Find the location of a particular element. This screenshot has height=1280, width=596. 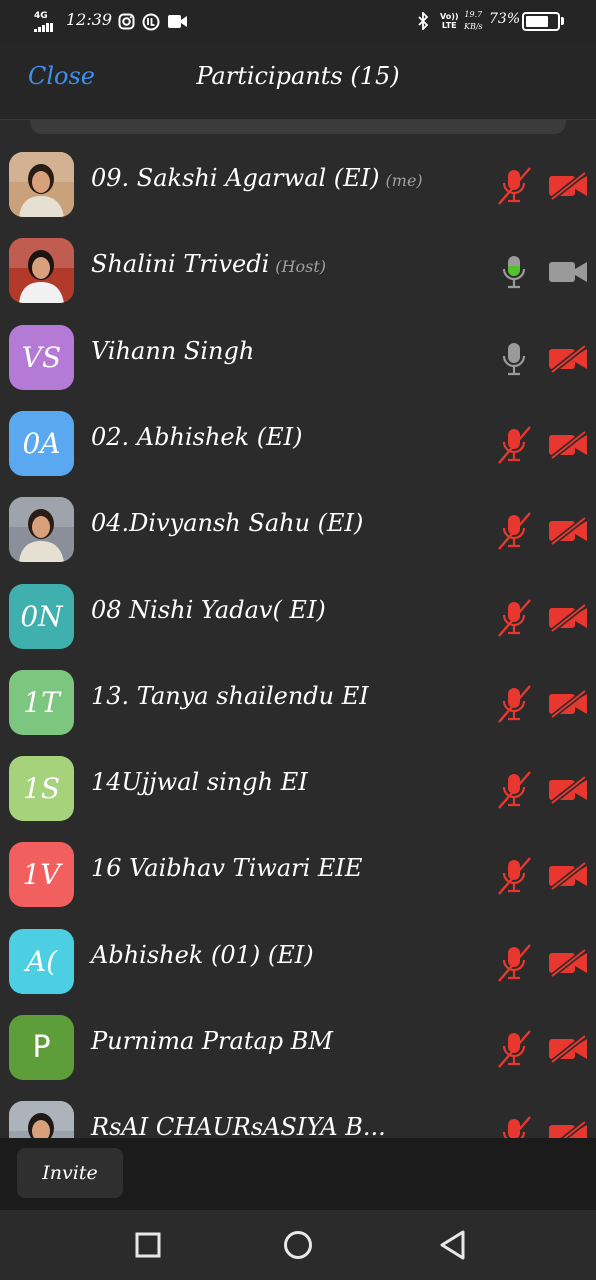

participant-name: 09. Sakshi Agarwal (EI) (me) is located at coordinates (257, 178).